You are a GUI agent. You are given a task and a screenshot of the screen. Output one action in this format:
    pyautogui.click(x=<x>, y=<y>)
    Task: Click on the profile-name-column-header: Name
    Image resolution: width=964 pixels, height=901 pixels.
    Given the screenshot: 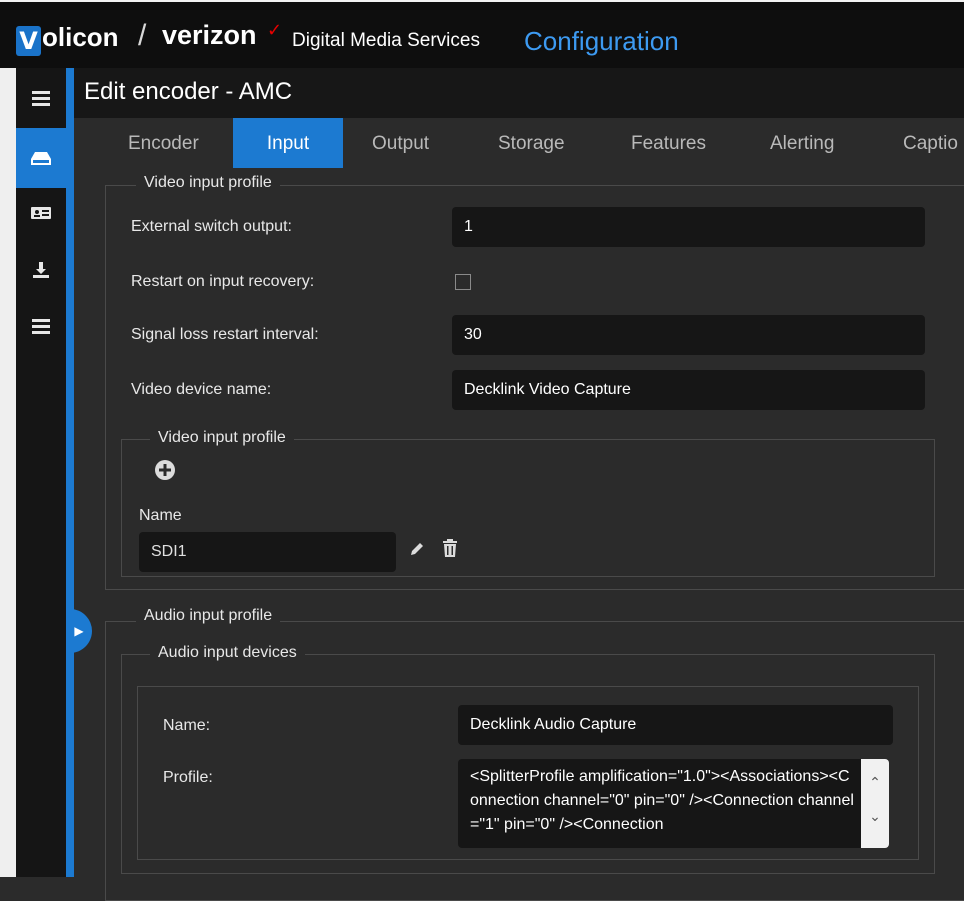 What is the action you would take?
    pyautogui.click(x=160, y=515)
    